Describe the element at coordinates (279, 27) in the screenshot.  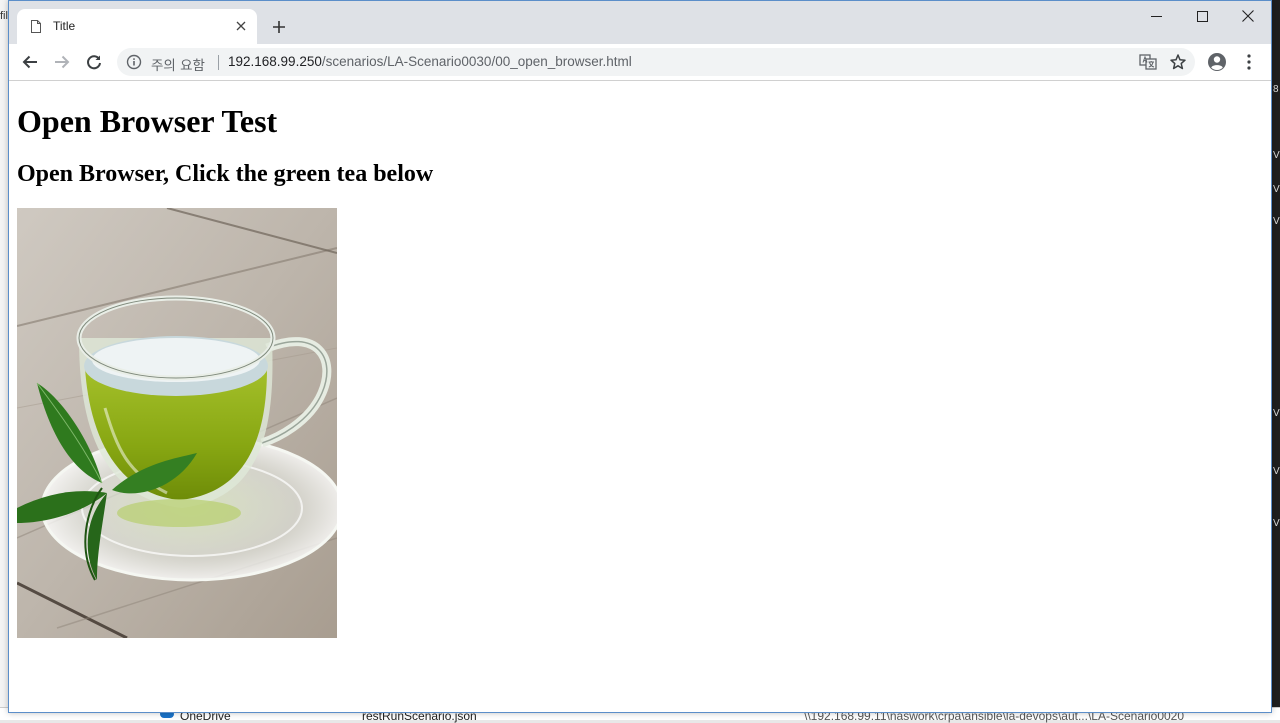
I see `new-tab-plus-icon` at that location.